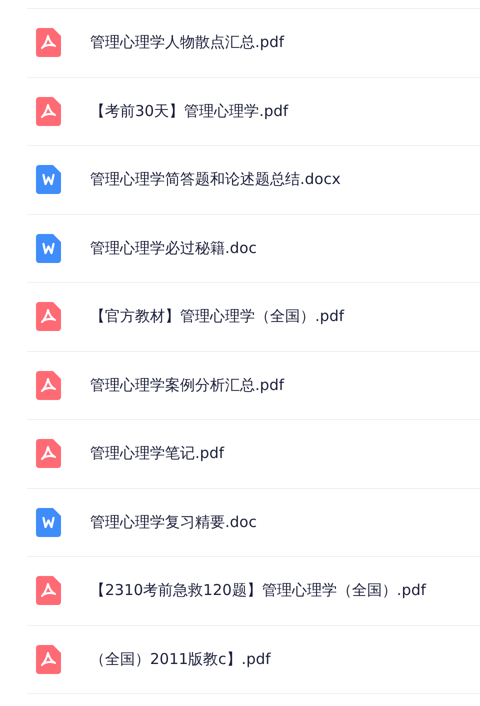  I want to click on file-name: （全国）2011版教c】.pdf, so click(180, 659).